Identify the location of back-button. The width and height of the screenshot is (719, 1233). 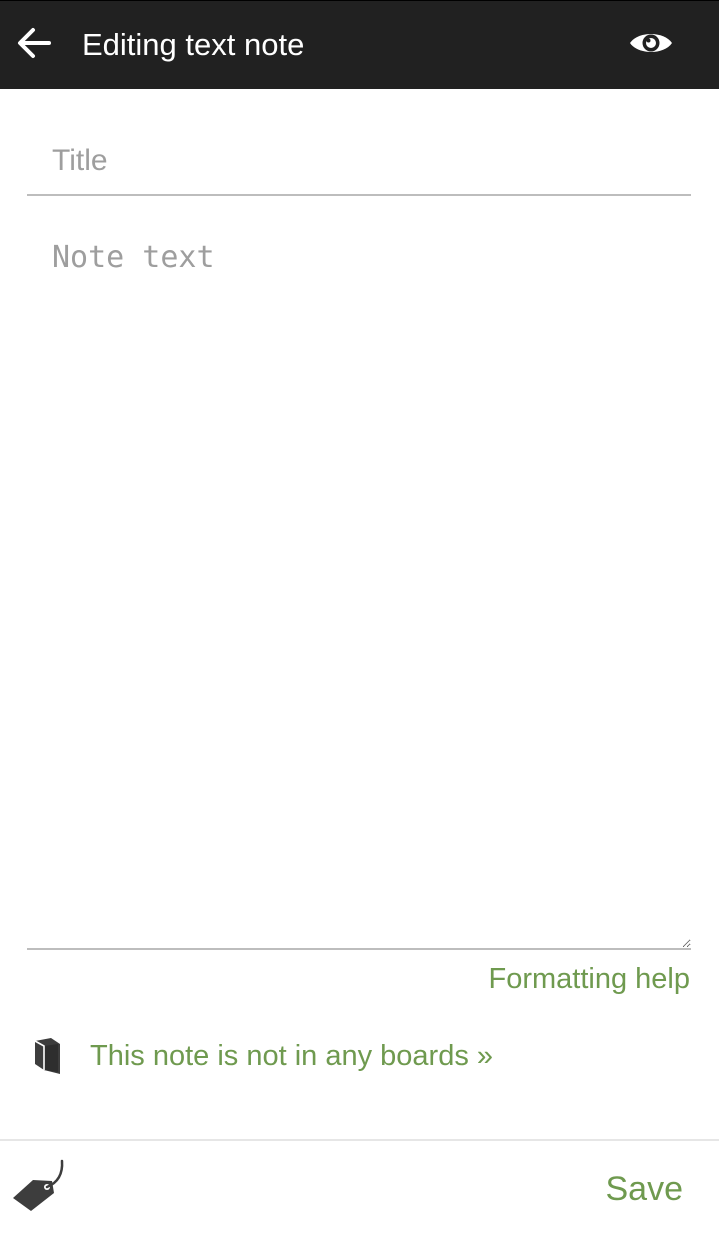
(34, 45).